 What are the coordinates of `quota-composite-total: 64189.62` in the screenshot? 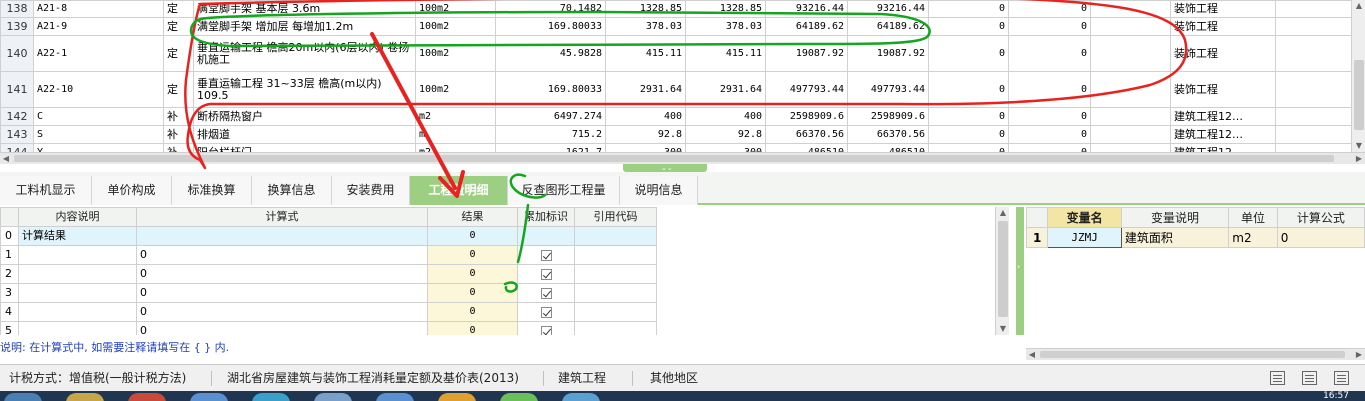 It's located at (888, 26).